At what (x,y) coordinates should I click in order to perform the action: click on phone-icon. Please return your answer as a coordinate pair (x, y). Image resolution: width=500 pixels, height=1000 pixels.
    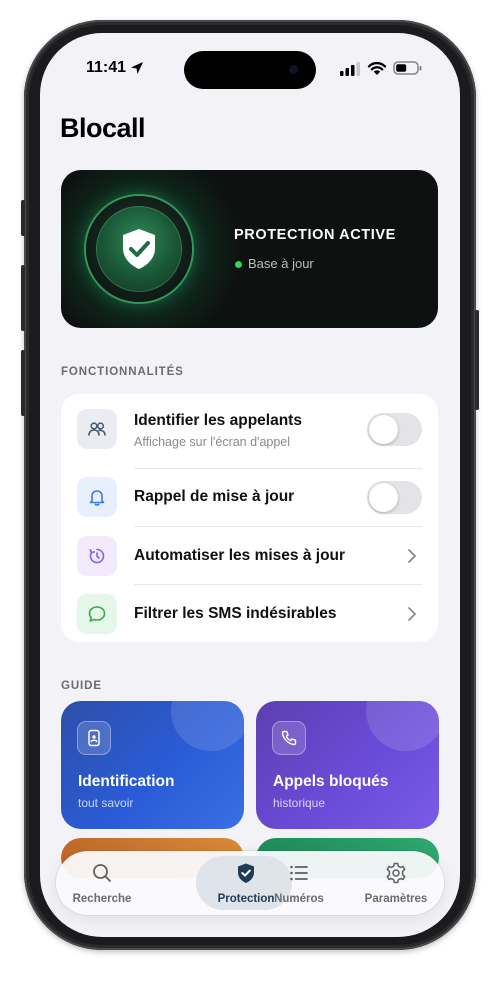
    Looking at the image, I should click on (289, 738).